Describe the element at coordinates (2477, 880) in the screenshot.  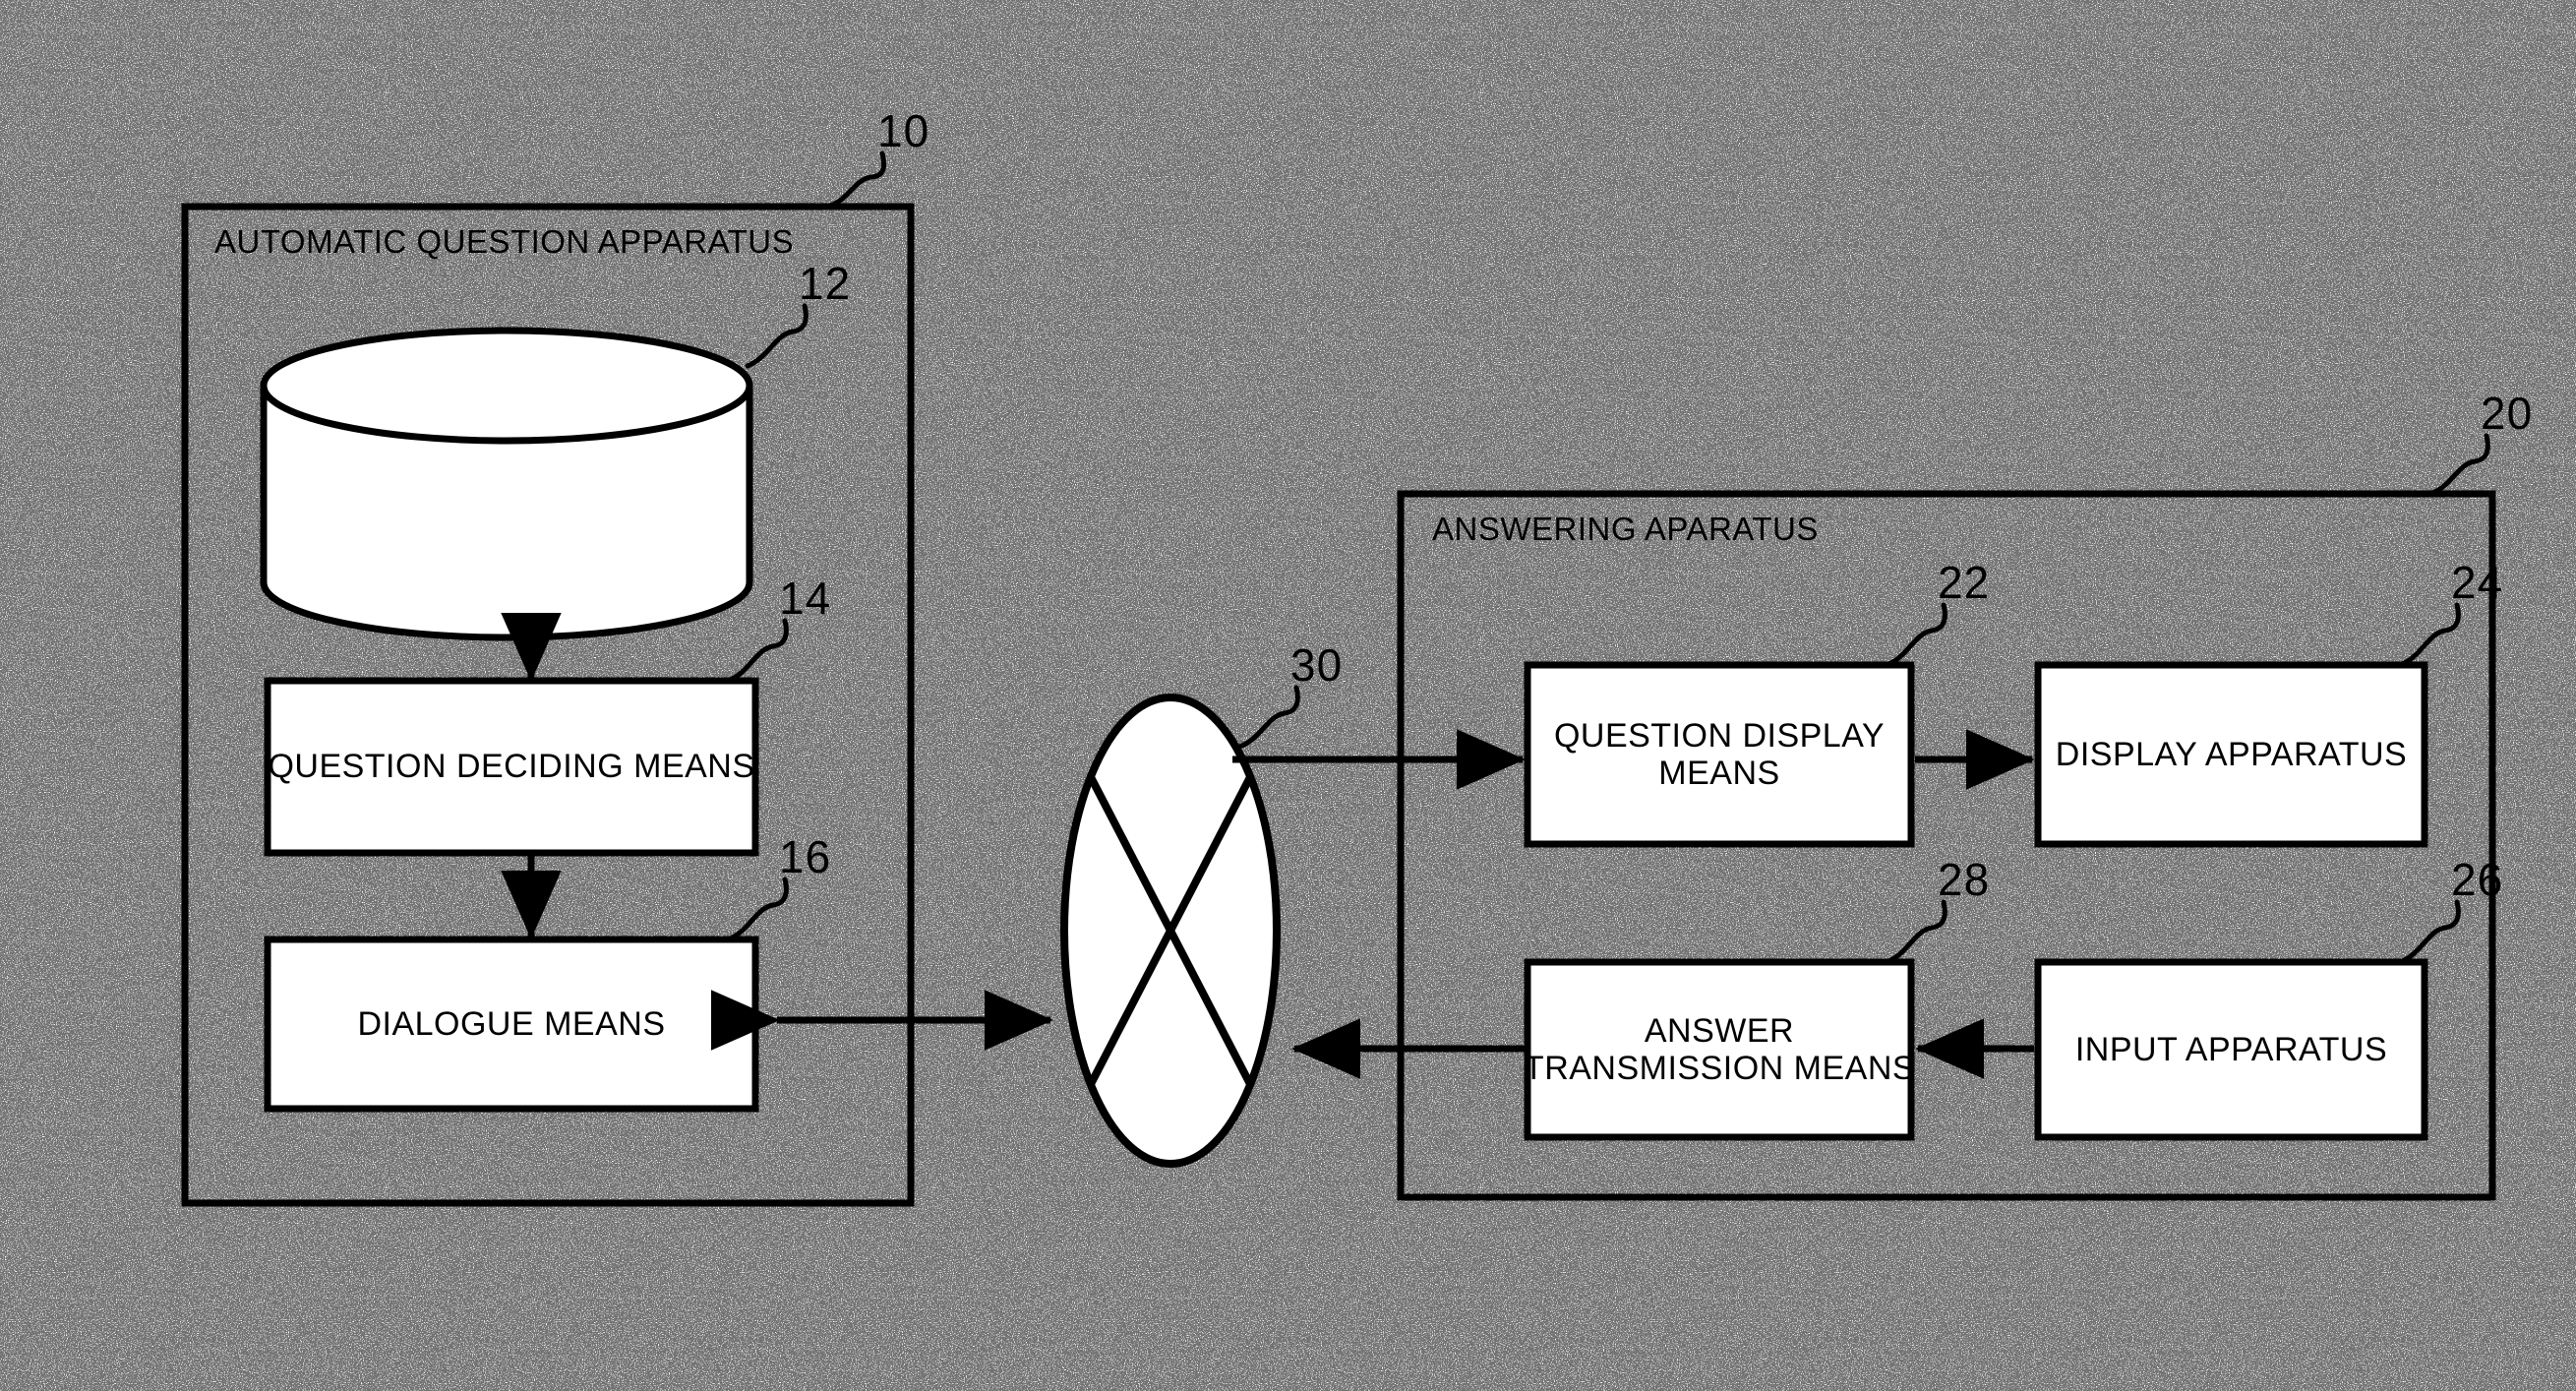
I see `ref-numeral-26: 26` at that location.